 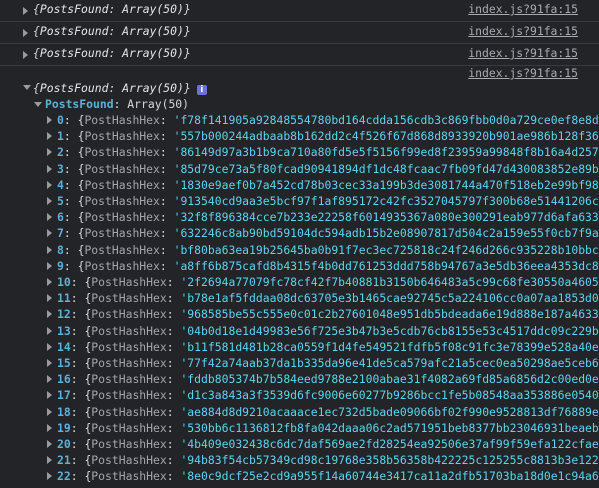 I want to click on array-index: 14, so click(x=64, y=346).